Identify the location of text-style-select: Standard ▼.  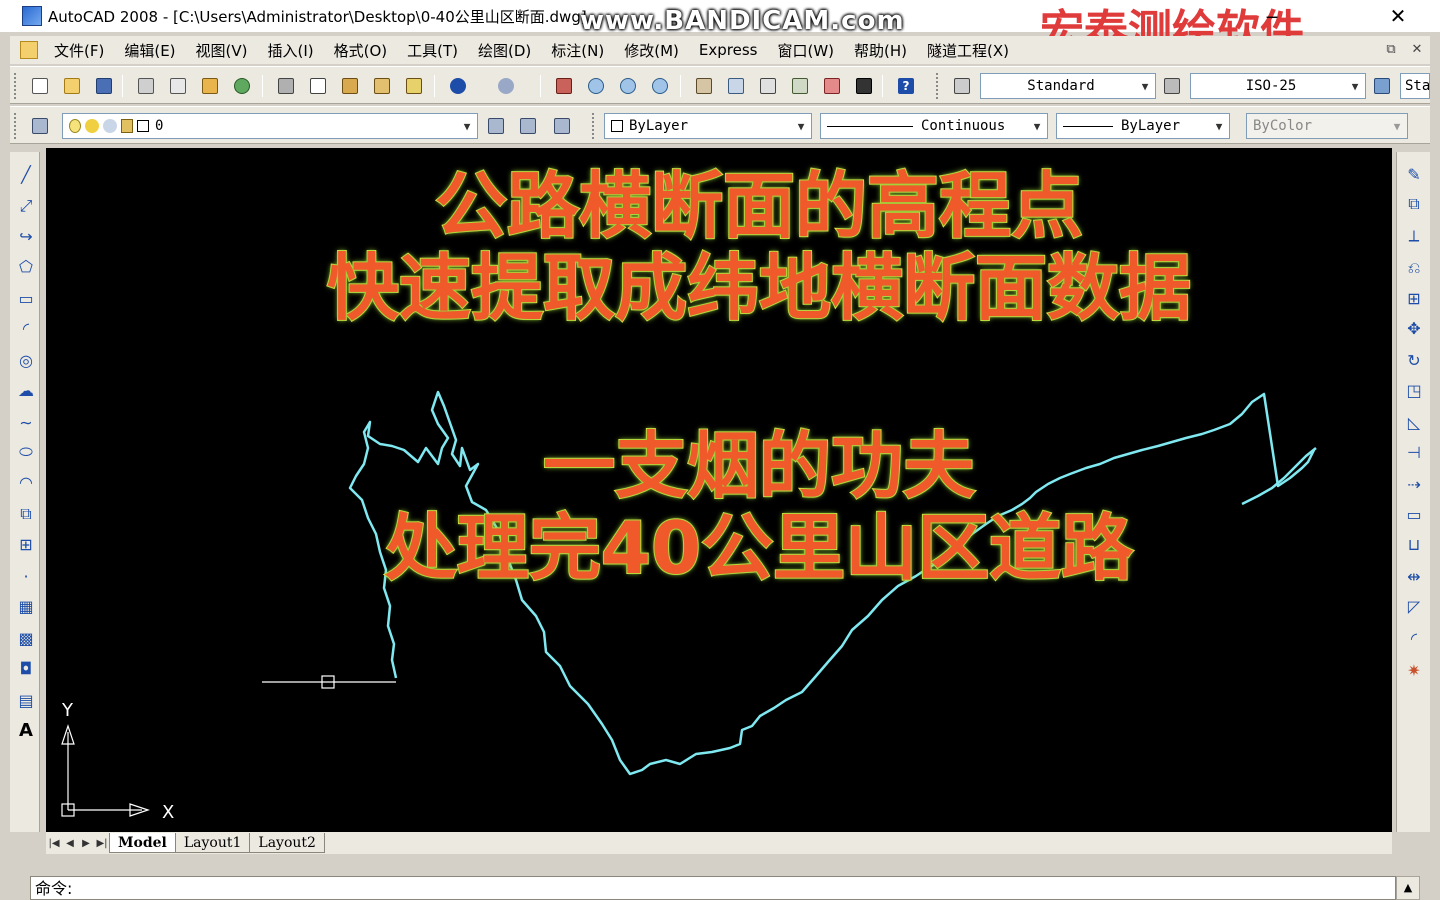
(1068, 86).